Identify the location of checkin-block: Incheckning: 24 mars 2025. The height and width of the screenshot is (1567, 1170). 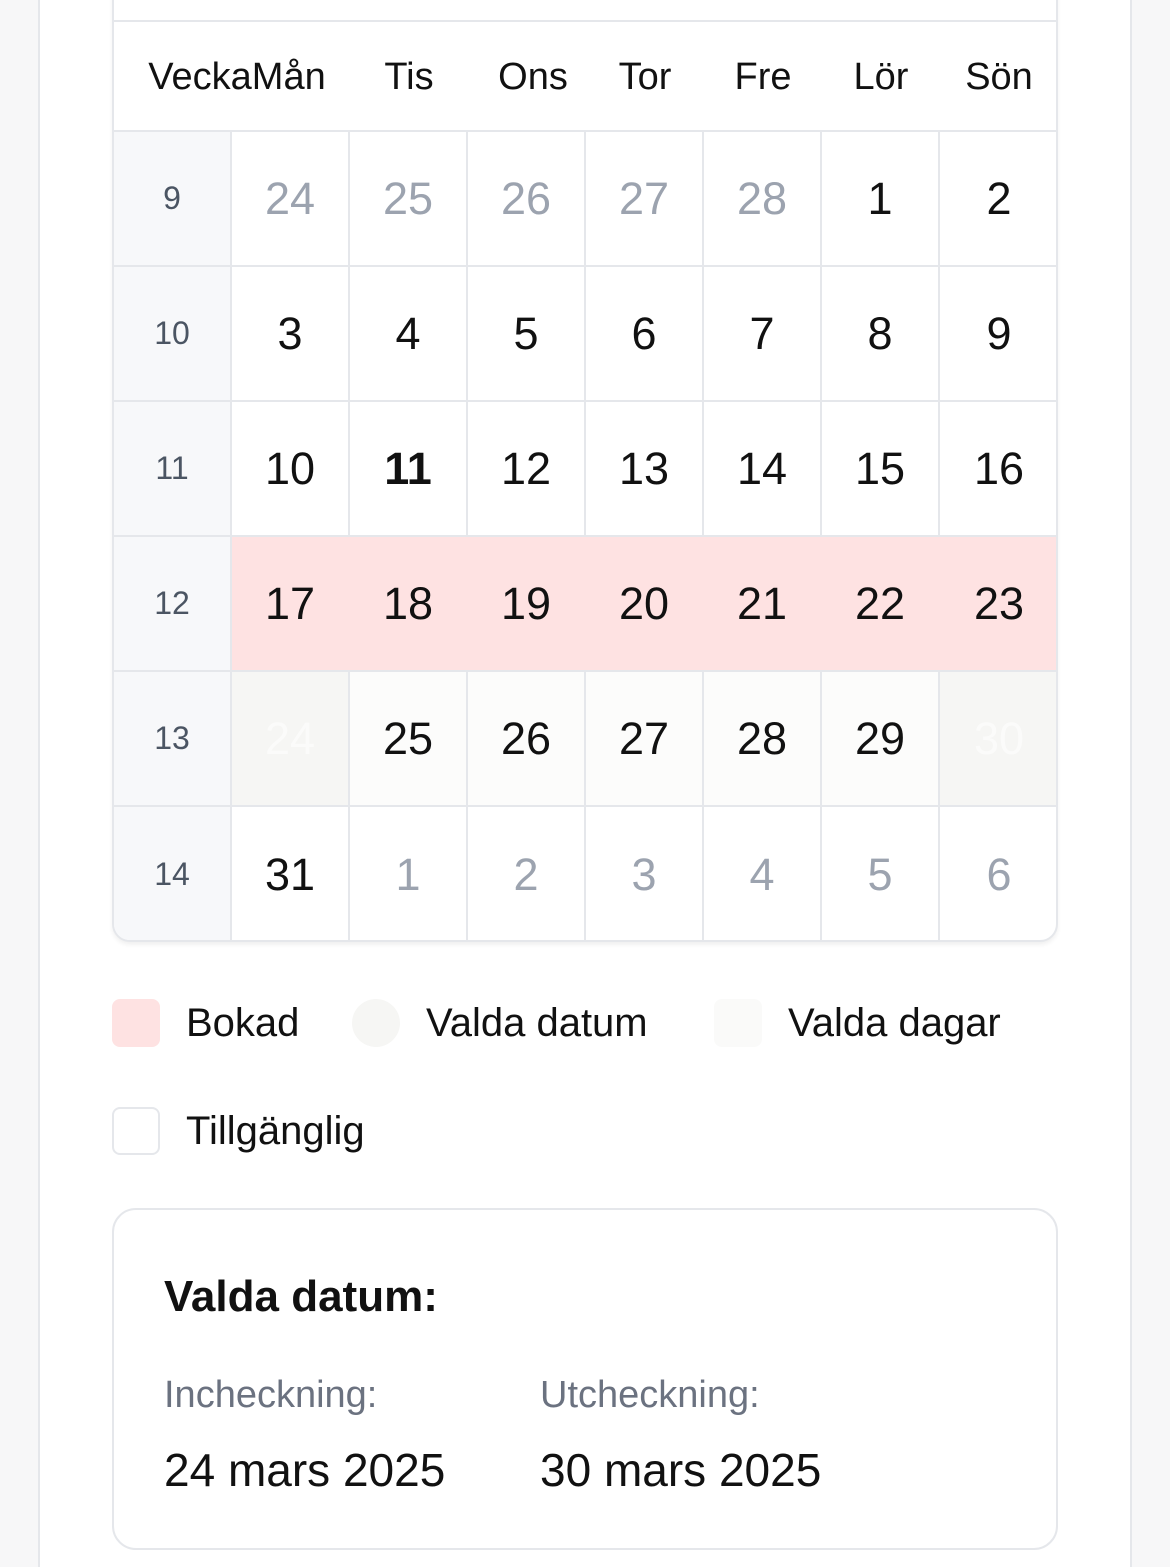
(304, 1435).